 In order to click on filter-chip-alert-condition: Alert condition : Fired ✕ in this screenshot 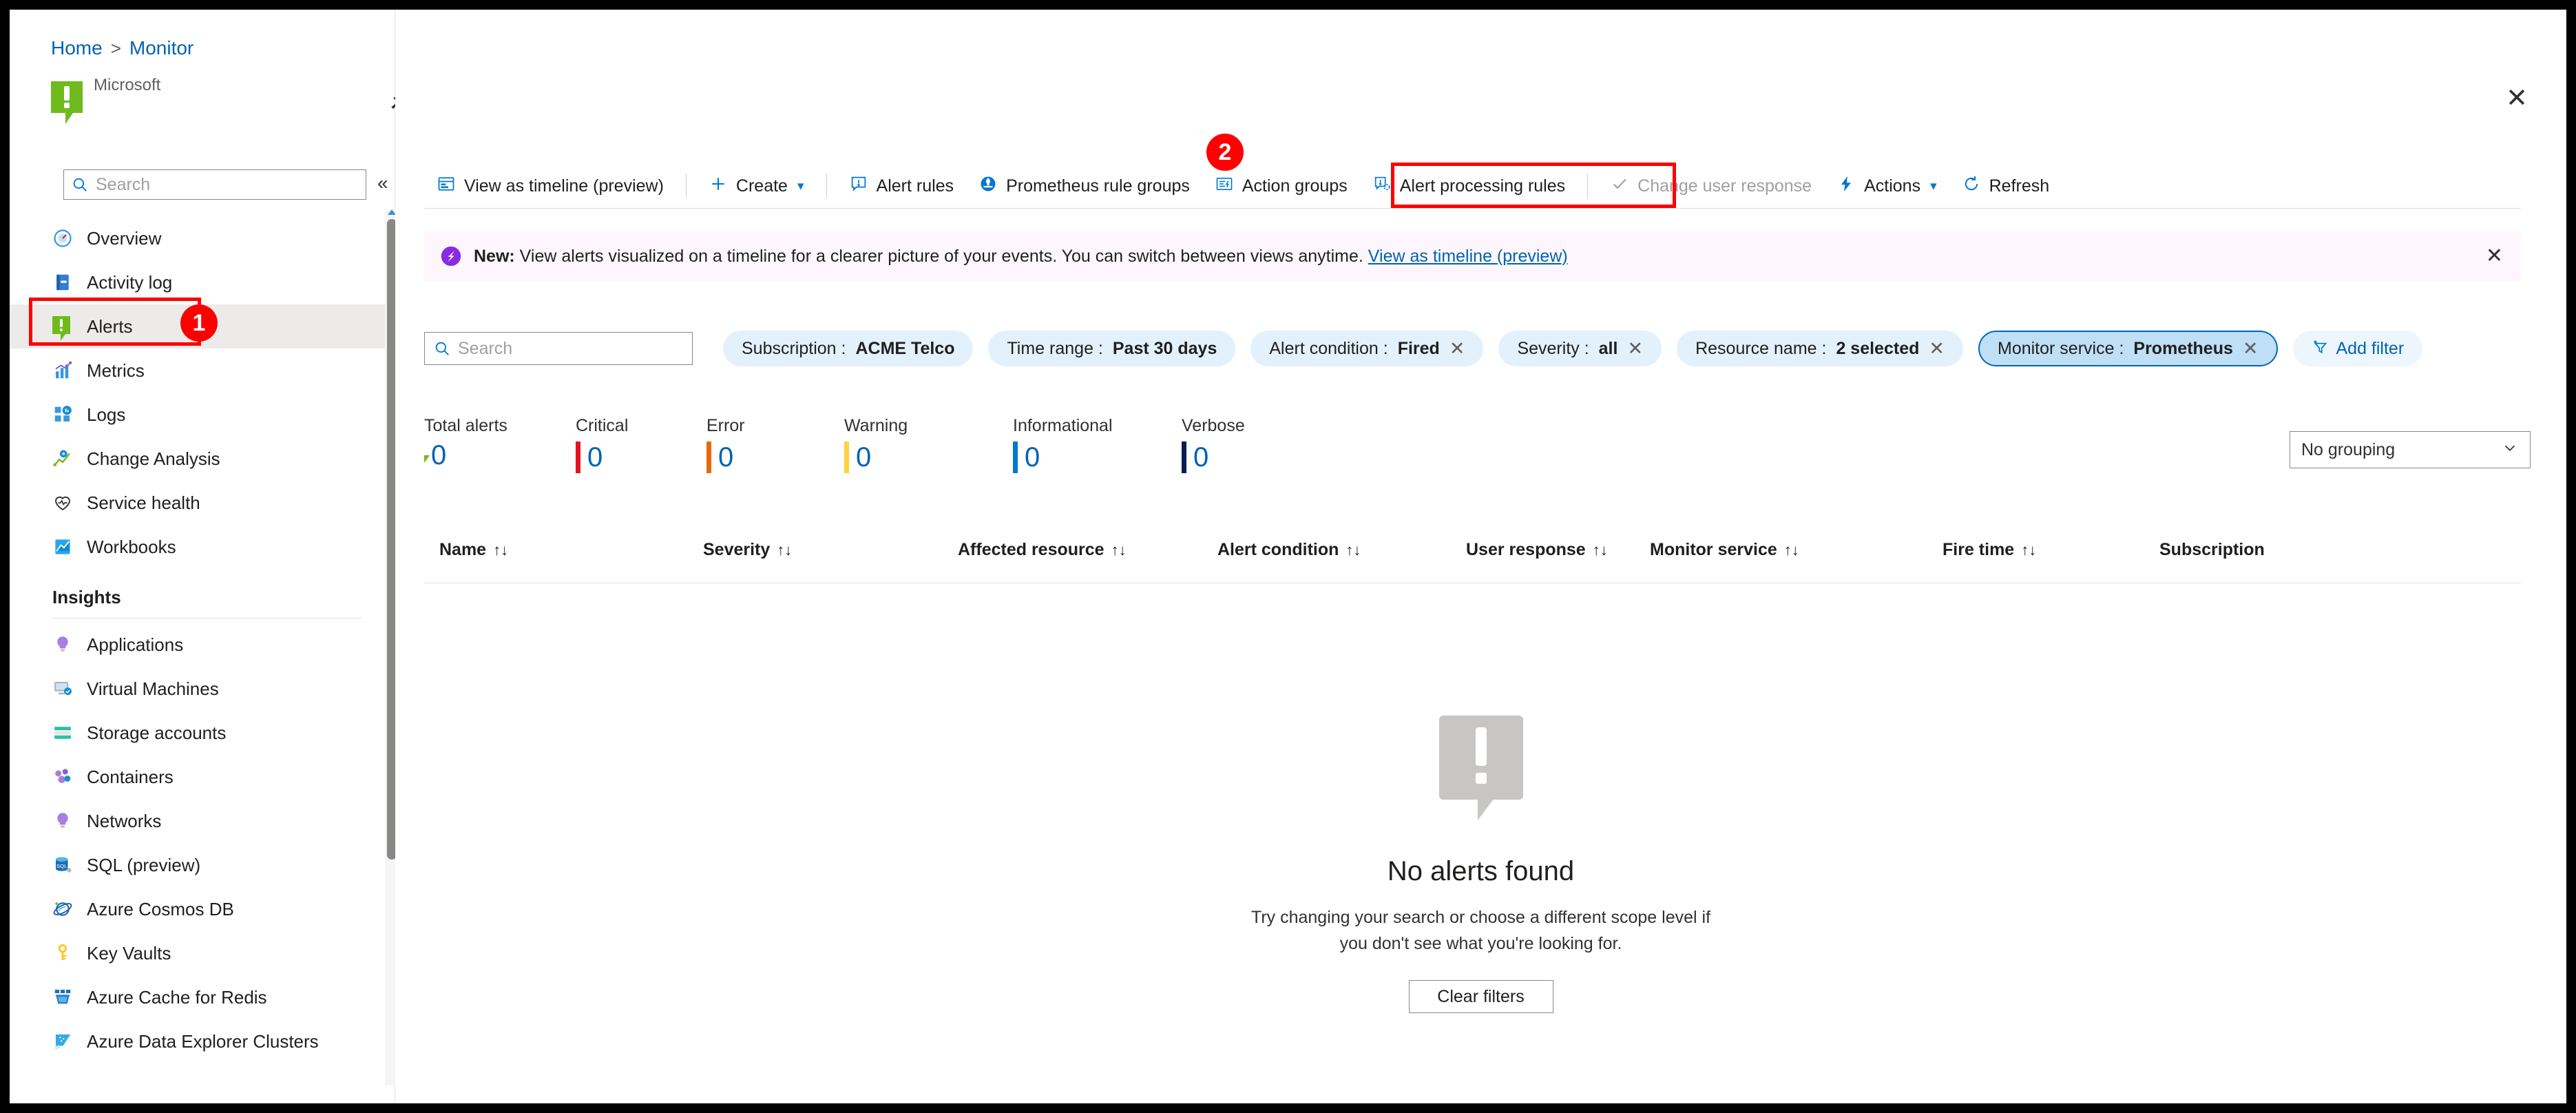, I will do `click(1367, 348)`.